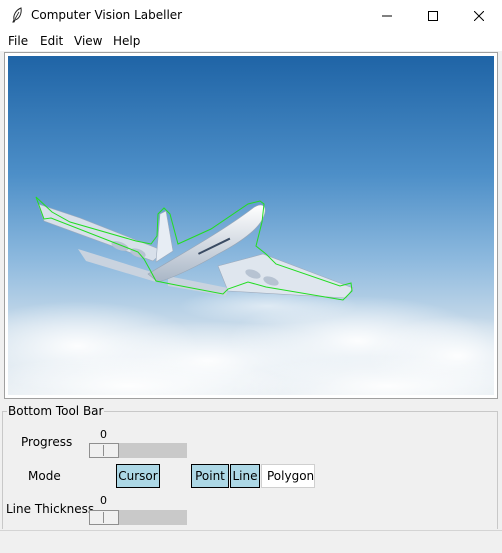  I want to click on title-bar: Computer Vision Labeller, so click(251, 15).